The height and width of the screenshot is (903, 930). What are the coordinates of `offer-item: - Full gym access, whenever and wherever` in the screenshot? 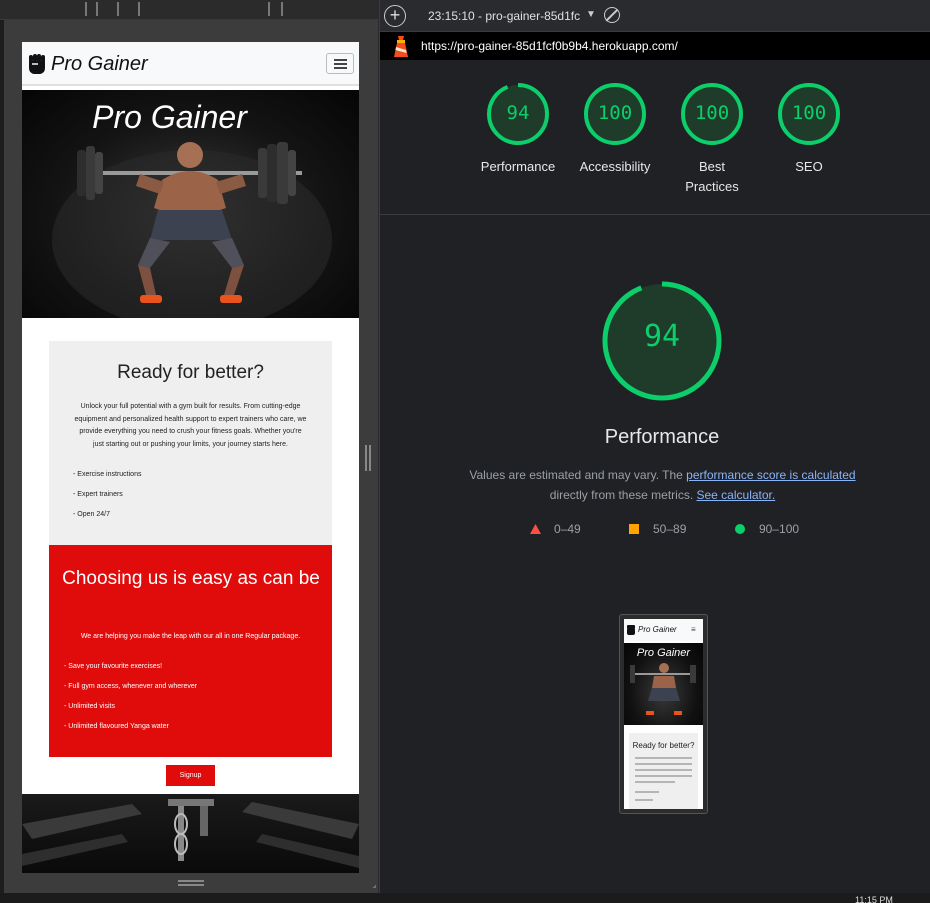 It's located at (131, 686).